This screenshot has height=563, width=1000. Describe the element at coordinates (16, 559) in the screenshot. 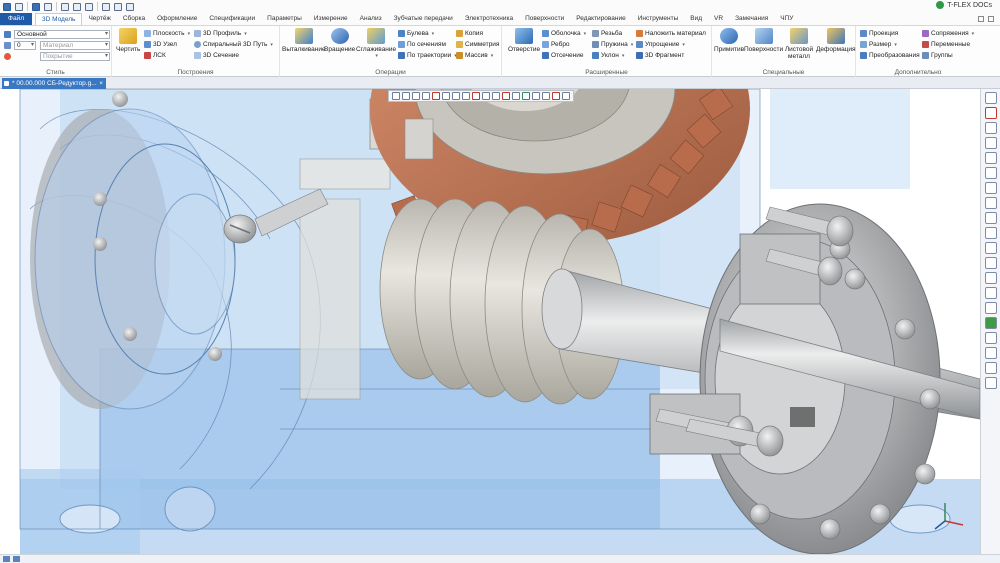

I see `page-icon` at that location.